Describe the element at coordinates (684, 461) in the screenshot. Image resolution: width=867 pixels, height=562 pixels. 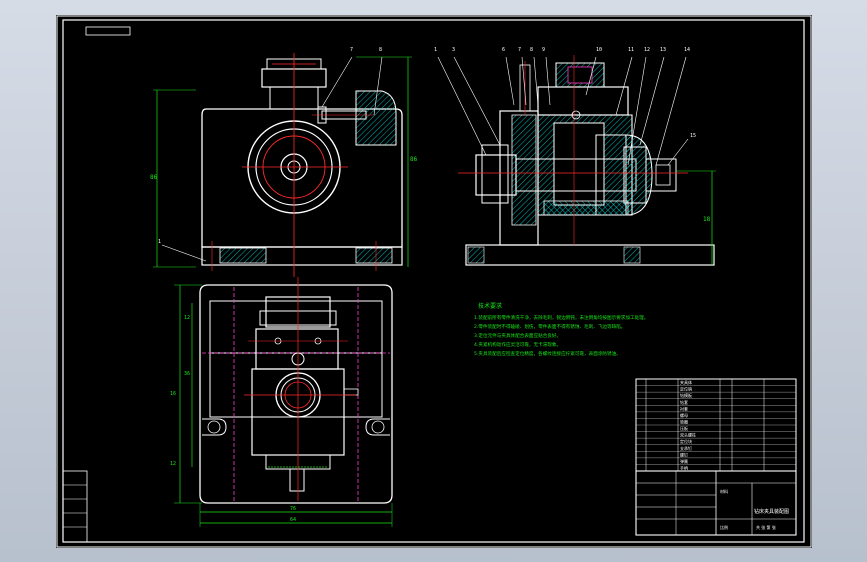
I see `parts-list-item: 弹簧` at that location.